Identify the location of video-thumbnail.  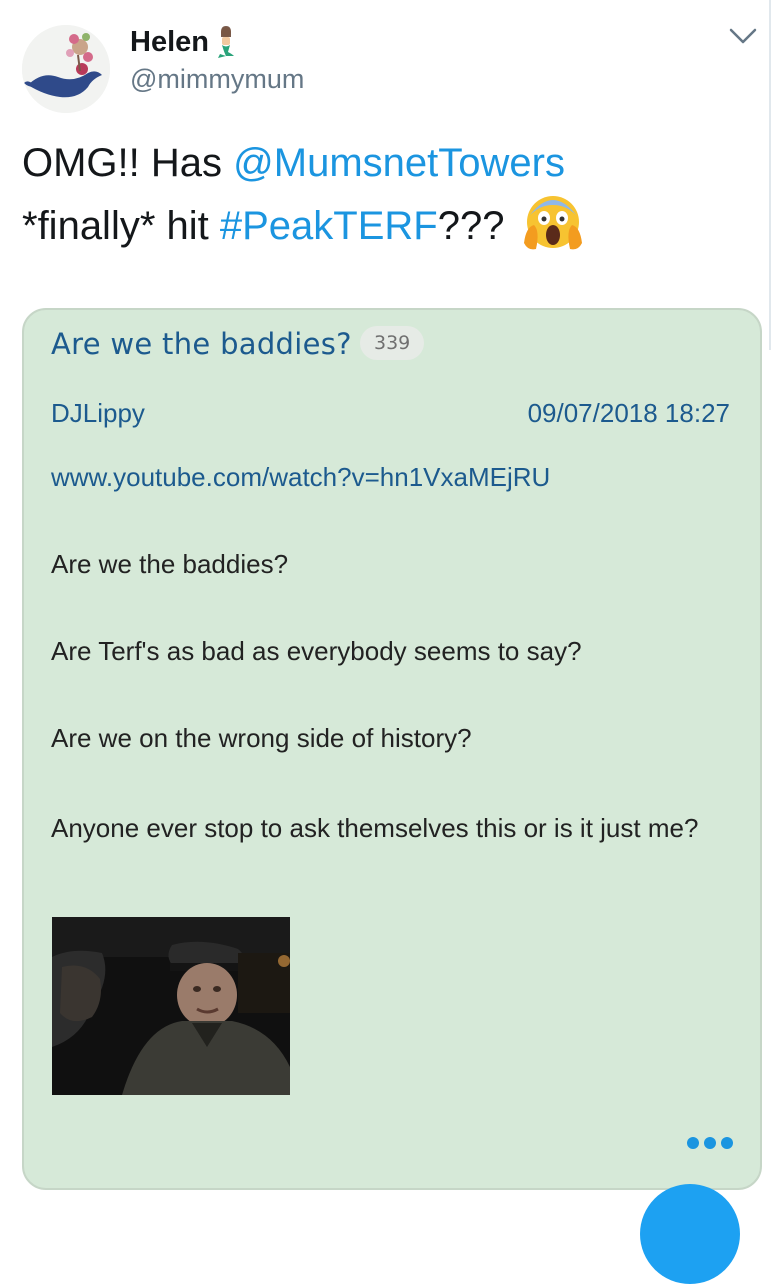
(171, 1006).